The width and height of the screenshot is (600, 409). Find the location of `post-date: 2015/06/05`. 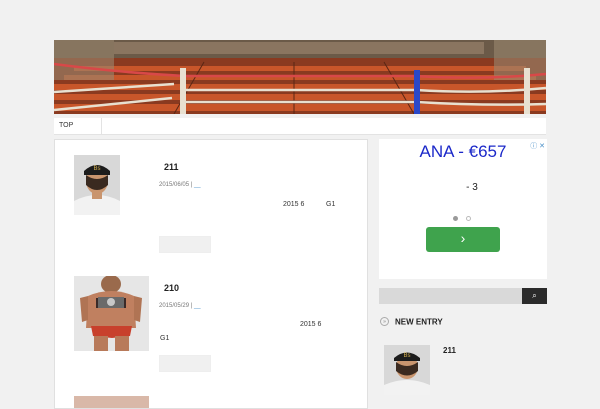

post-date: 2015/06/05 is located at coordinates (174, 185).